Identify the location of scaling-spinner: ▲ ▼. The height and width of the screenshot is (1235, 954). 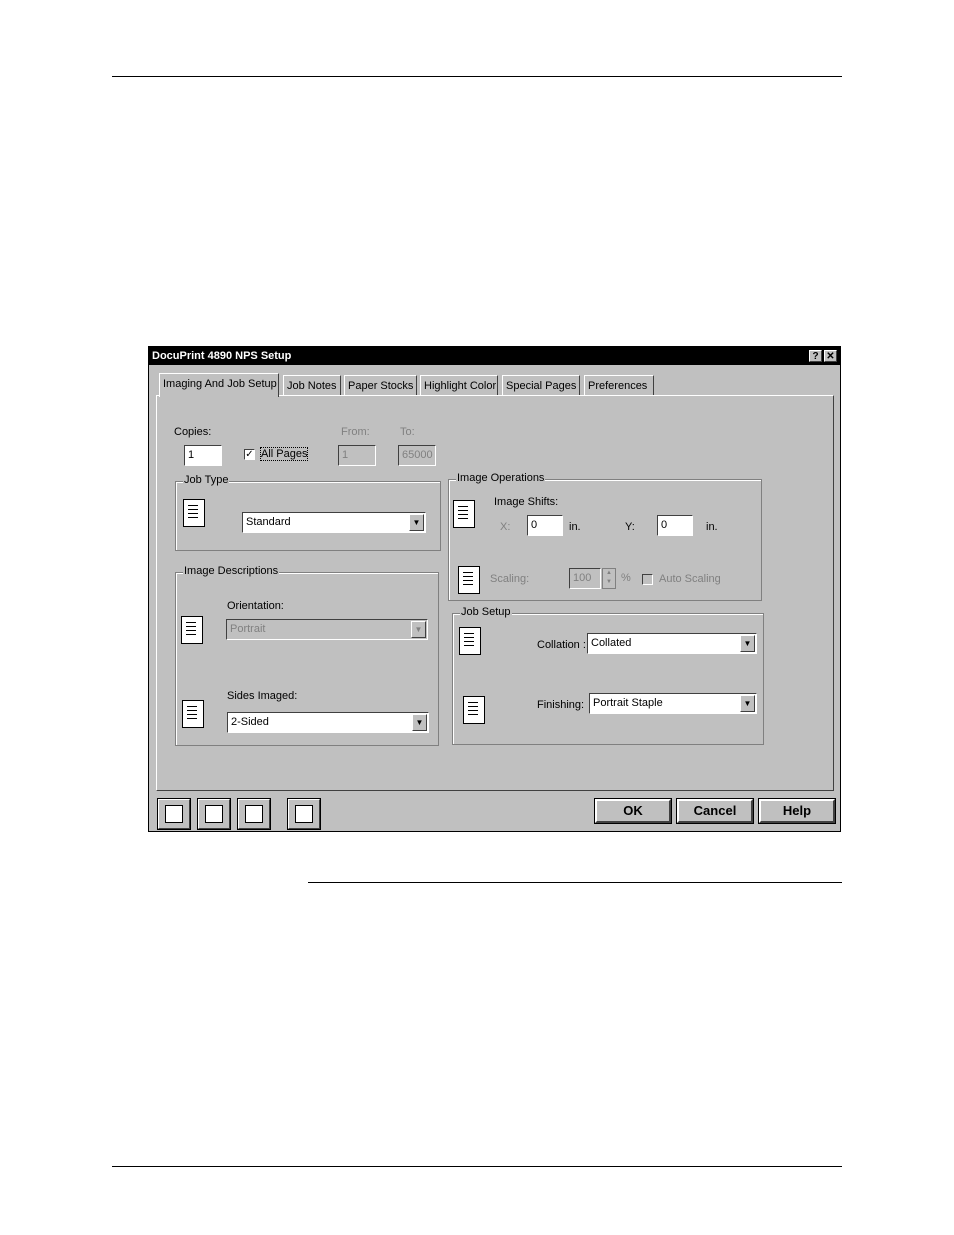
(609, 578).